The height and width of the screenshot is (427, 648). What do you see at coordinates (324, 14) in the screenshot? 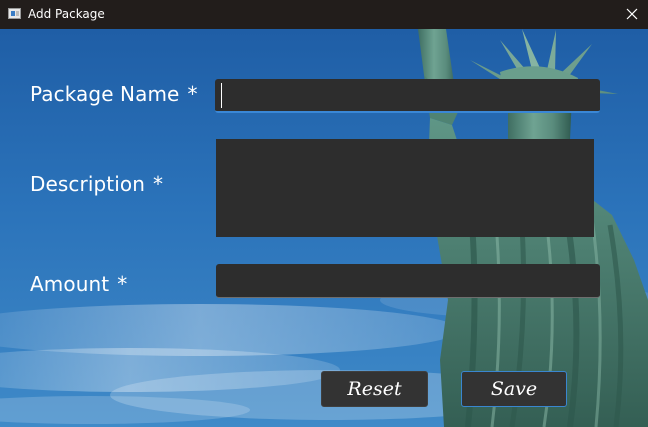
I see `title-bar: Add Package` at bounding box center [324, 14].